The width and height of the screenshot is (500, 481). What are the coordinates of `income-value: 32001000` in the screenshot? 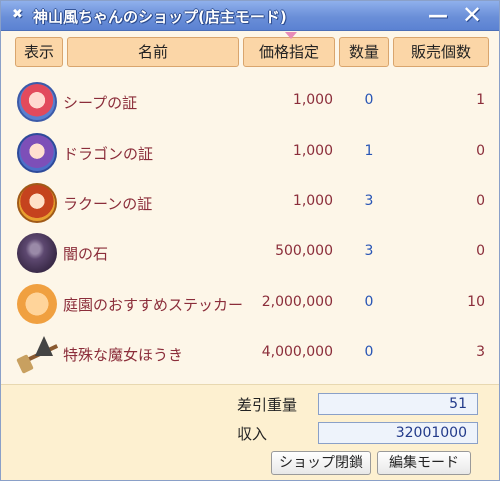 It's located at (398, 433).